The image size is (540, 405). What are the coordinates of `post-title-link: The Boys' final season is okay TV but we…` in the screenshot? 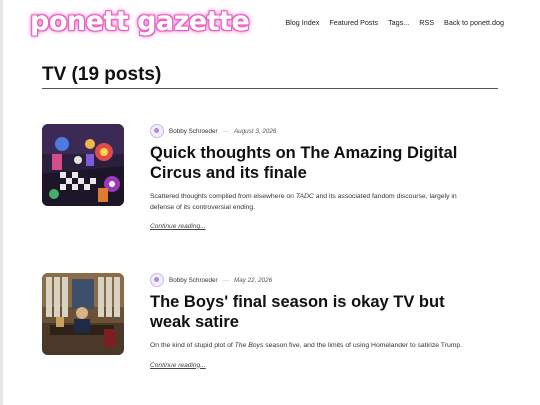 It's located at (310, 312).